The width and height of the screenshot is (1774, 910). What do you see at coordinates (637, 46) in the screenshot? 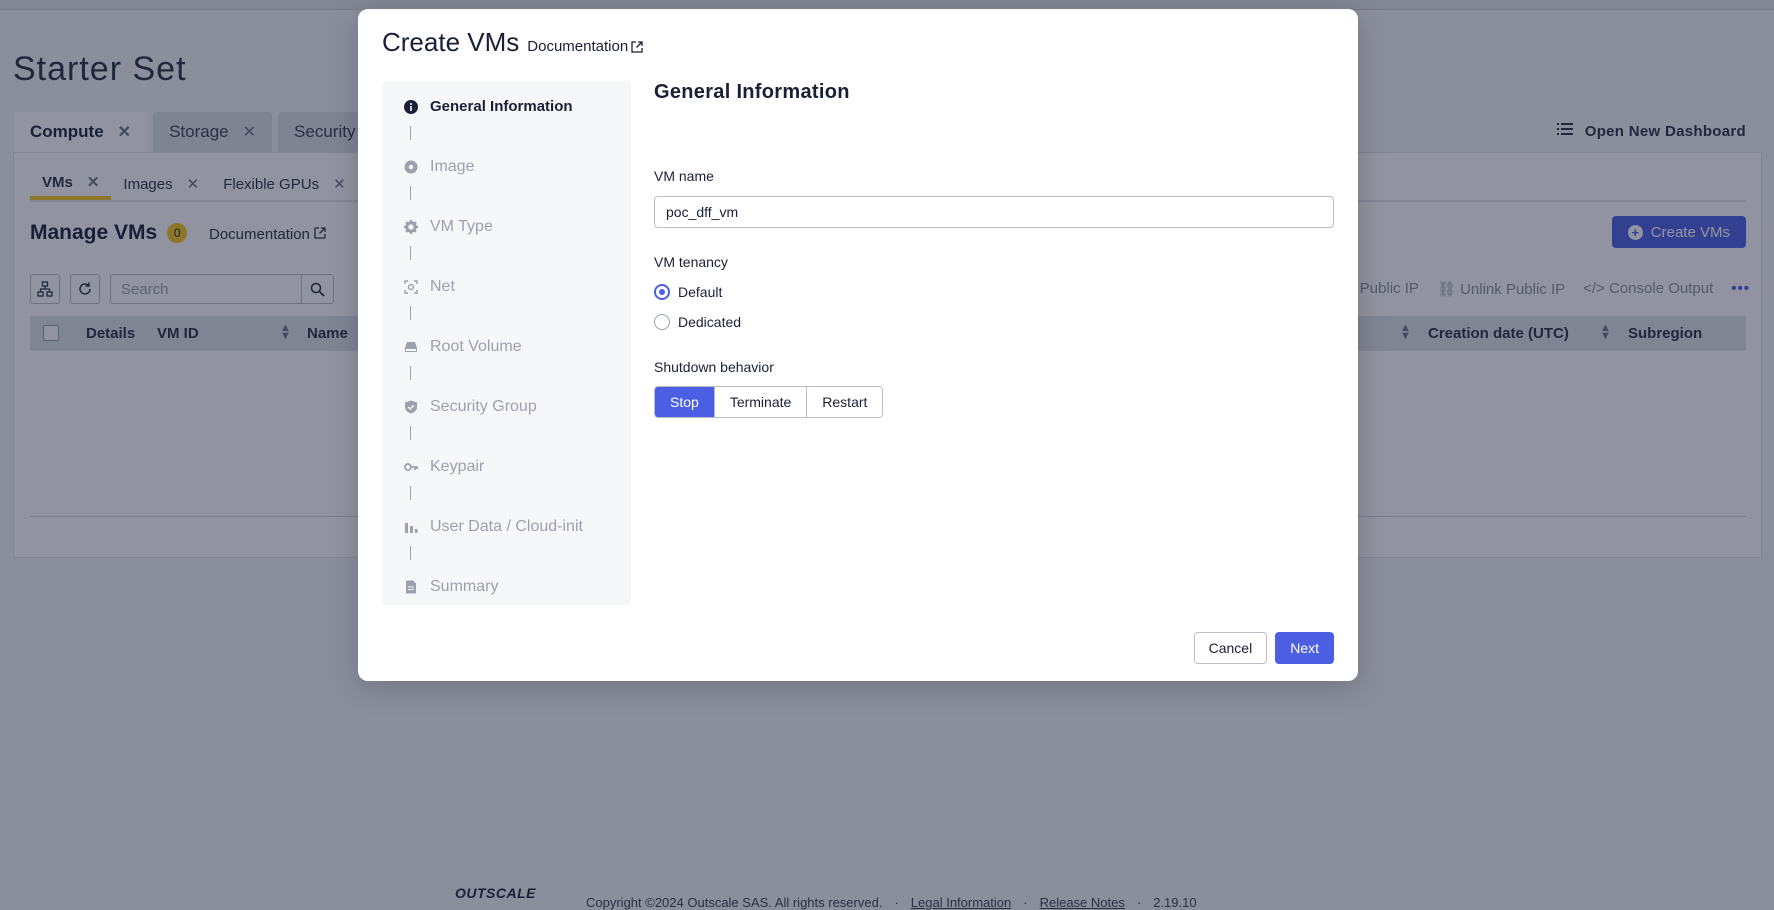
I see `external-link-icon` at bounding box center [637, 46].